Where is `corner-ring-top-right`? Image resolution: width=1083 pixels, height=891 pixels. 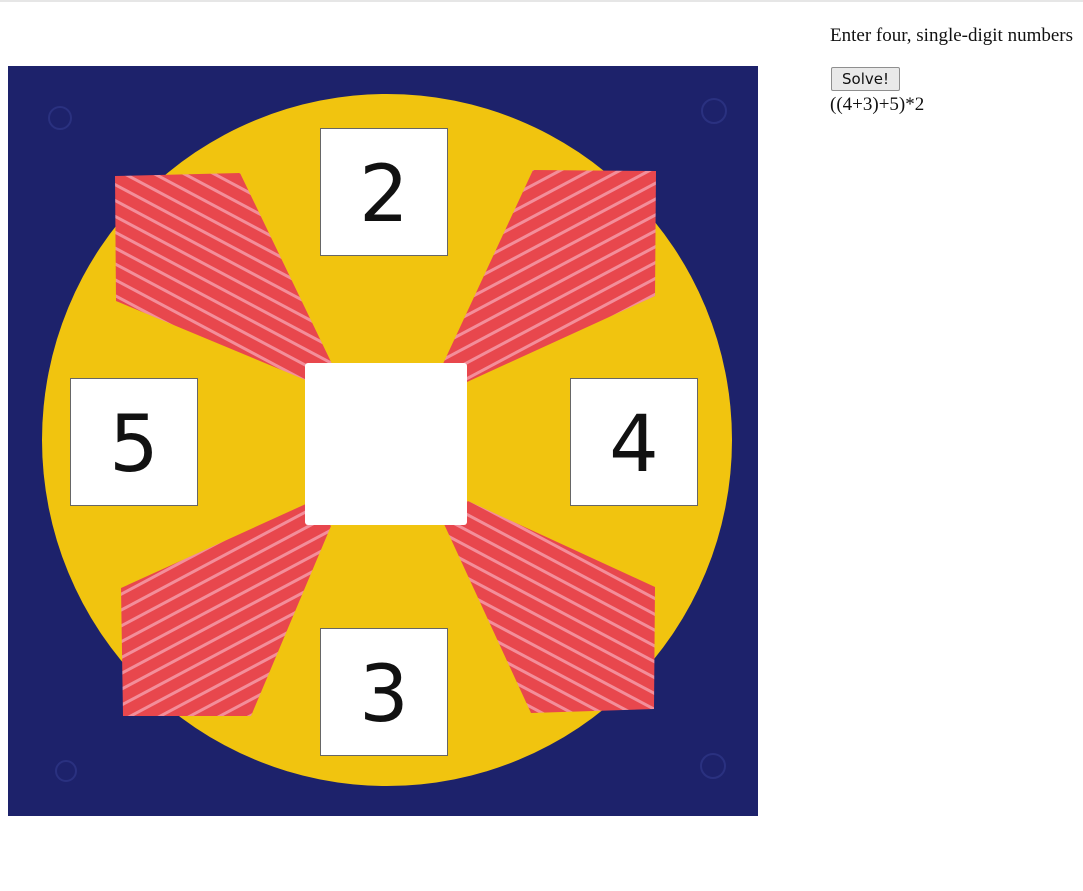
corner-ring-top-right is located at coordinates (714, 111).